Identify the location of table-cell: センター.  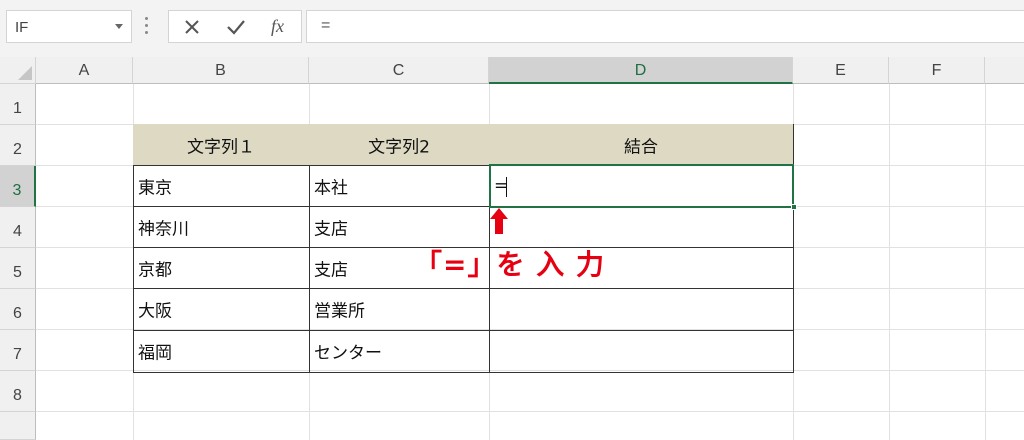
(399, 351).